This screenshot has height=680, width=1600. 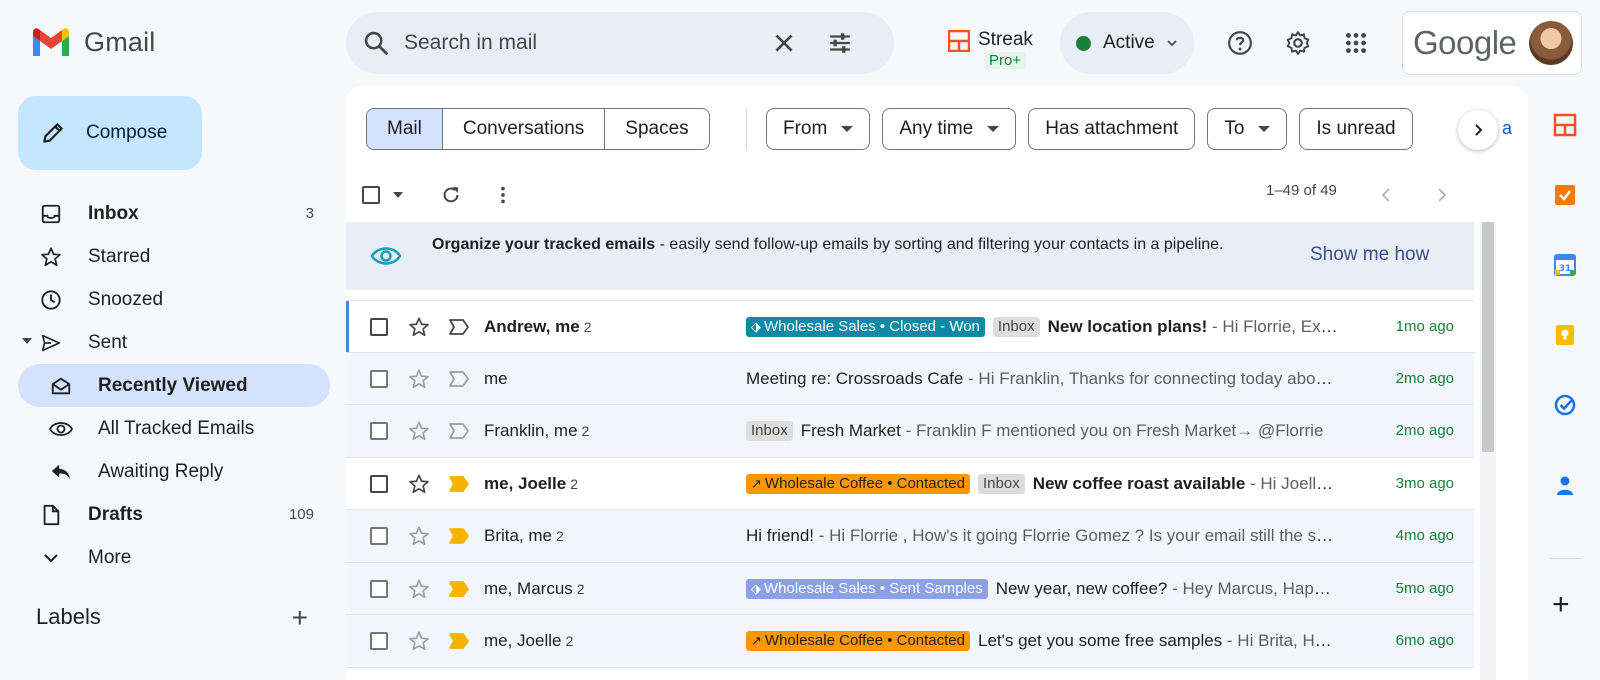 I want to click on more-vert-icon, so click(x=503, y=195).